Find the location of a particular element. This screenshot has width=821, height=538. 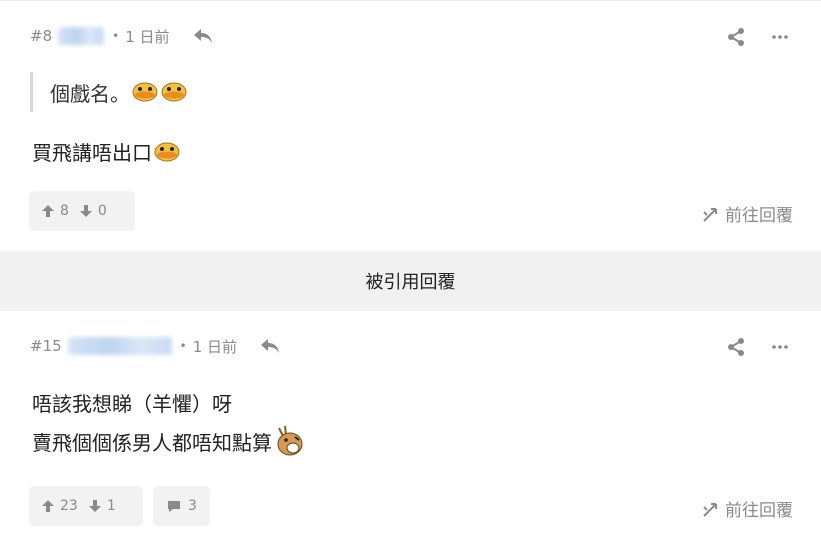

quote-block: 個戲名。 is located at coordinates (109, 92).